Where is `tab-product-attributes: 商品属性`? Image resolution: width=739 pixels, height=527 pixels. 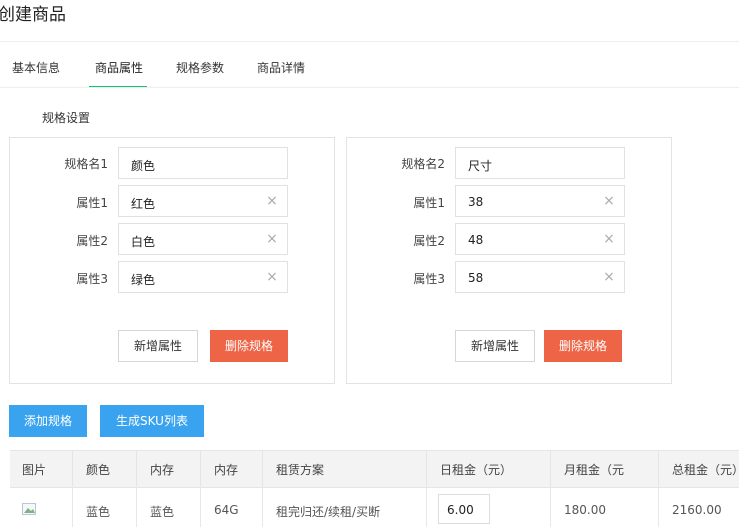 tab-product-attributes: 商品属性 is located at coordinates (119, 67).